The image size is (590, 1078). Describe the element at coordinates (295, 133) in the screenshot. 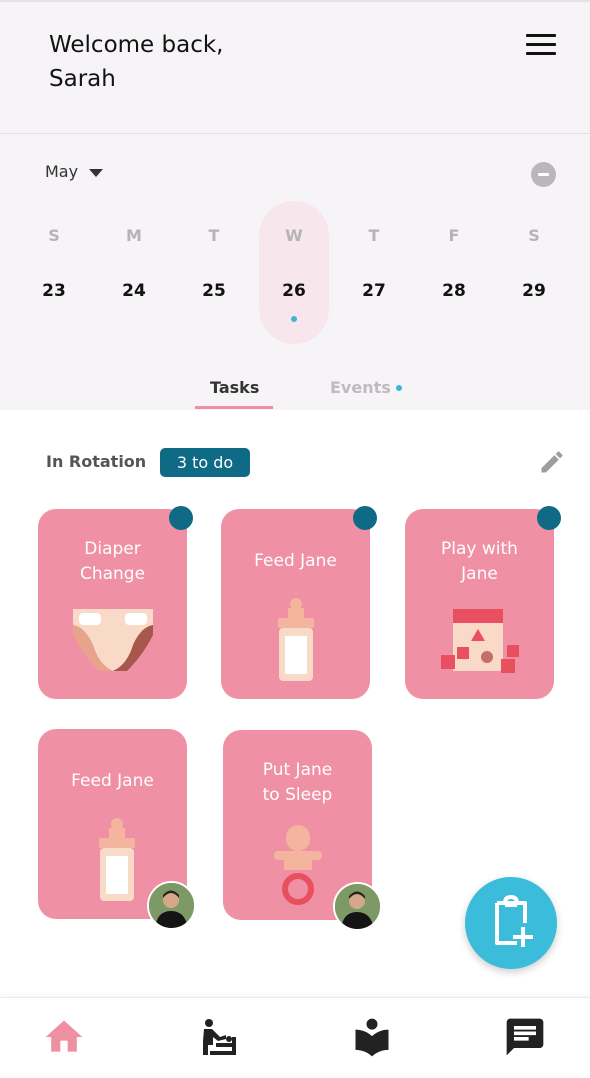

I see `header-divider` at that location.